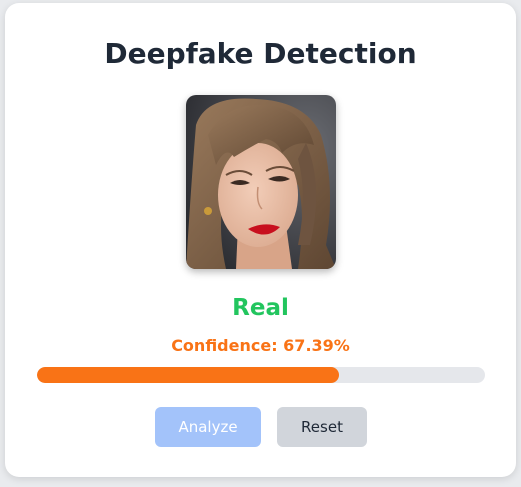  I want to click on portrait-image, so click(261, 182).